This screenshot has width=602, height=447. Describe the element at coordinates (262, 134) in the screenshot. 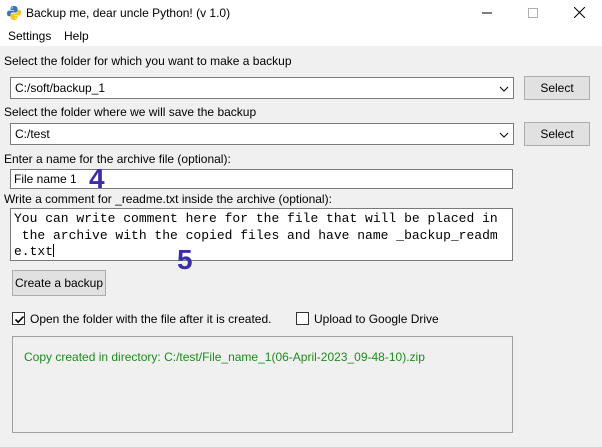

I see `destination-folder-combobox: C:/test` at that location.